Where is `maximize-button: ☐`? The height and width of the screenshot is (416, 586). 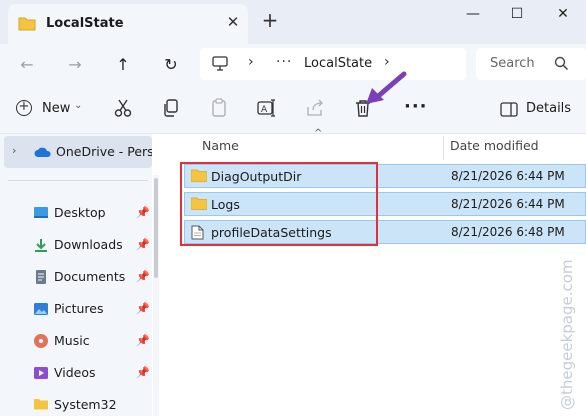
maximize-button: ☐ is located at coordinates (517, 14).